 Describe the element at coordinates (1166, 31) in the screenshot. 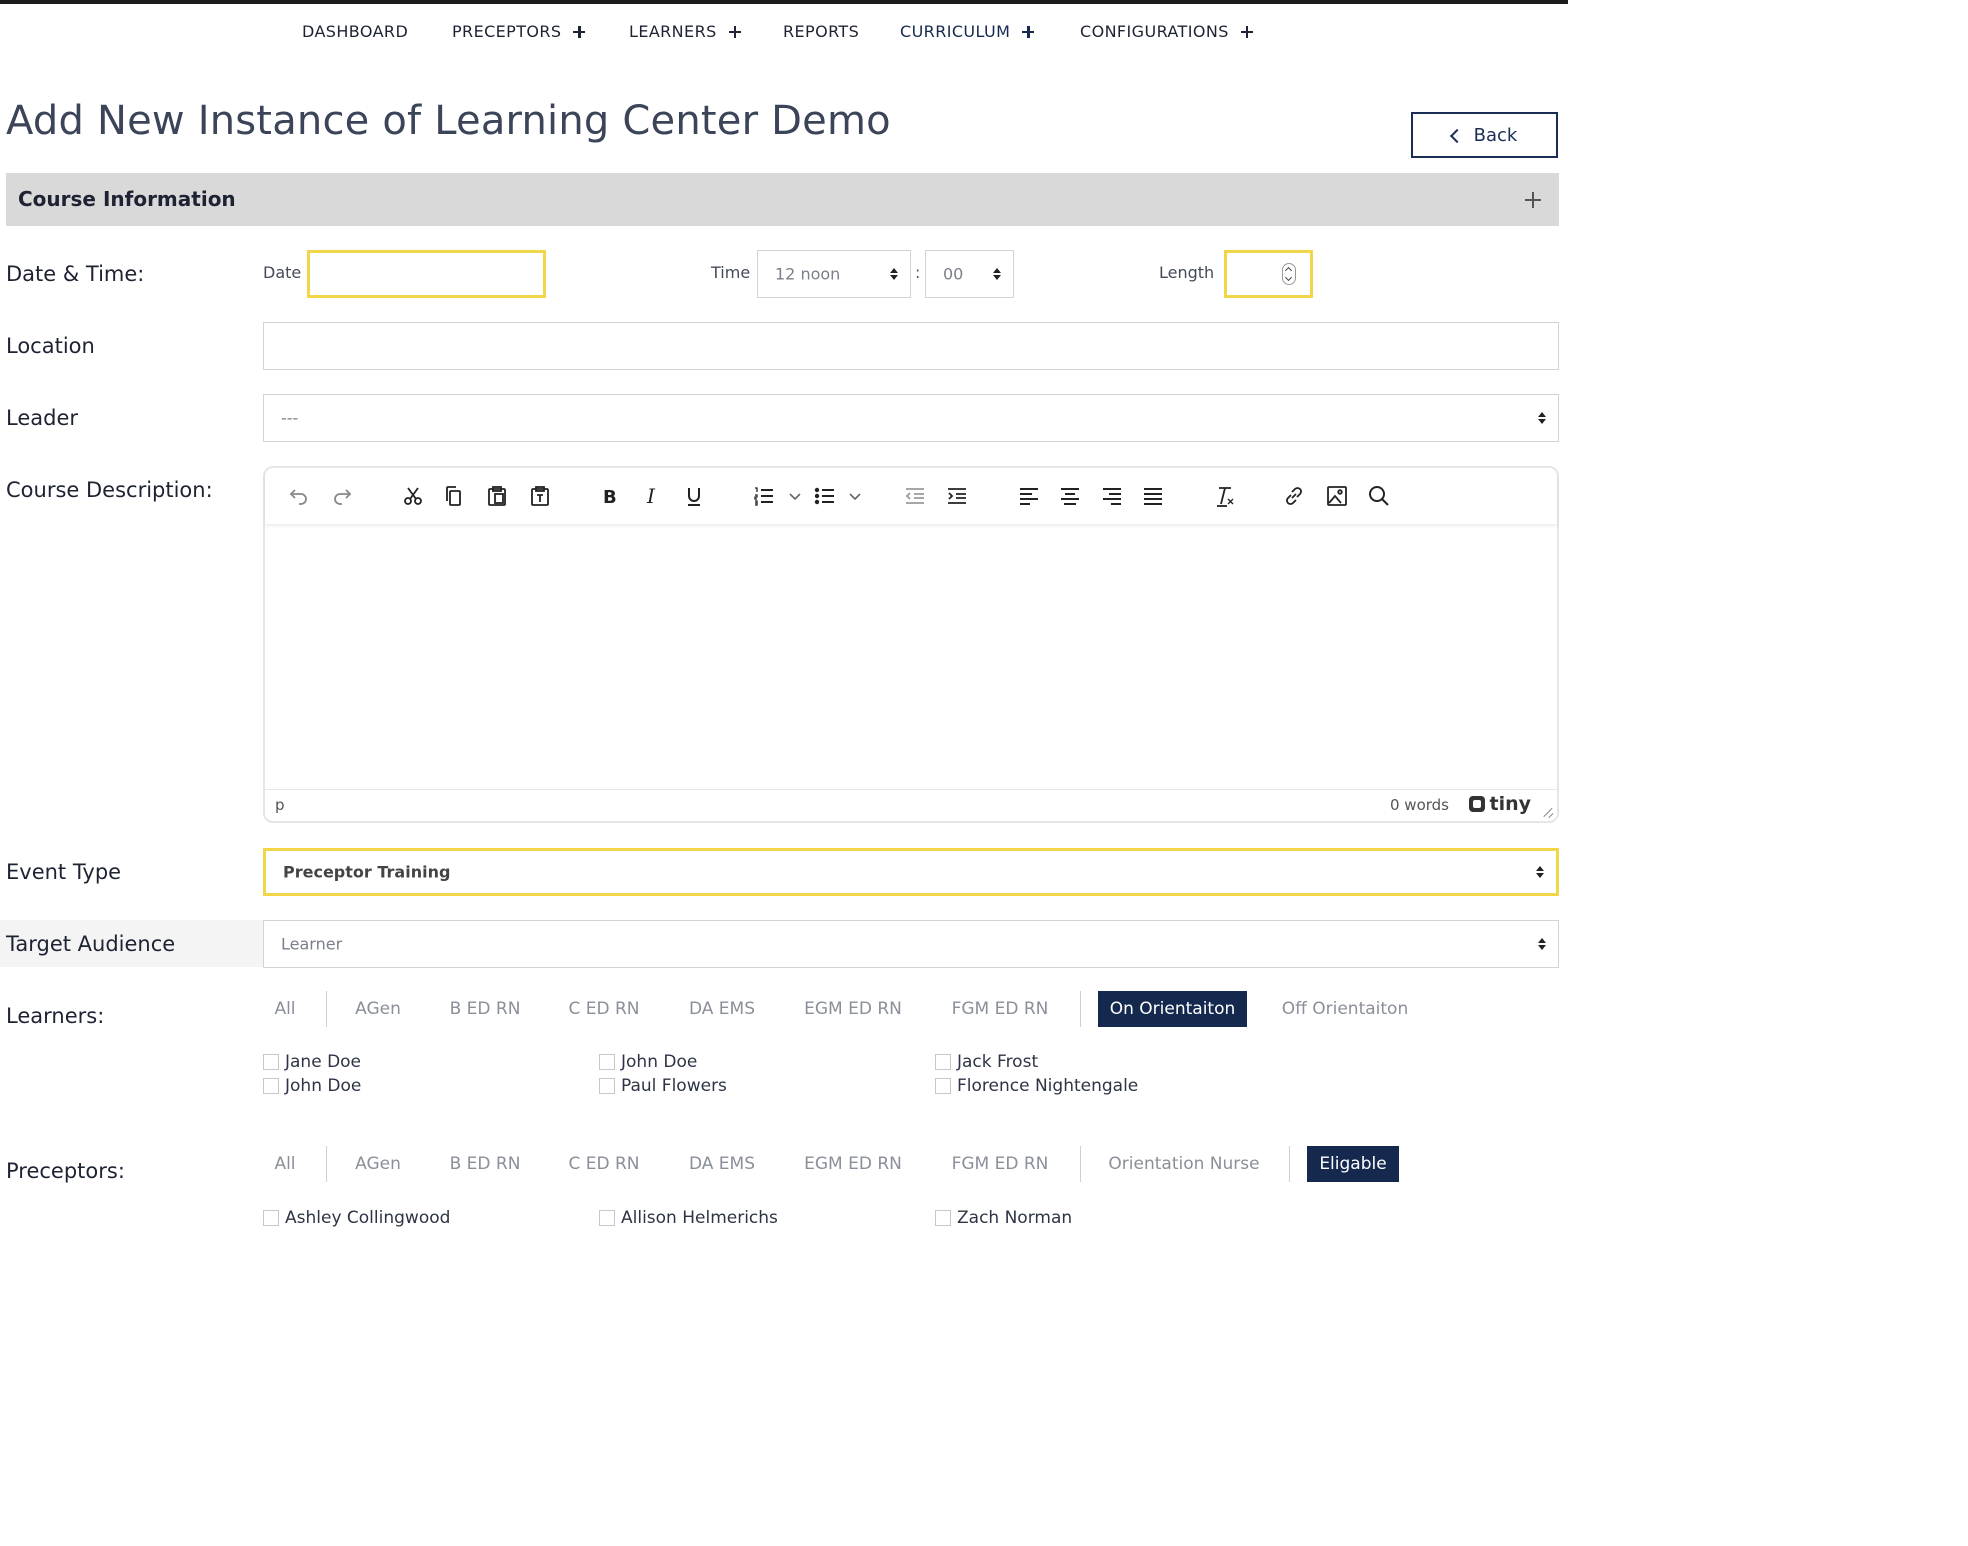

I see `nav-configurations: CONFIGURATIONS` at that location.